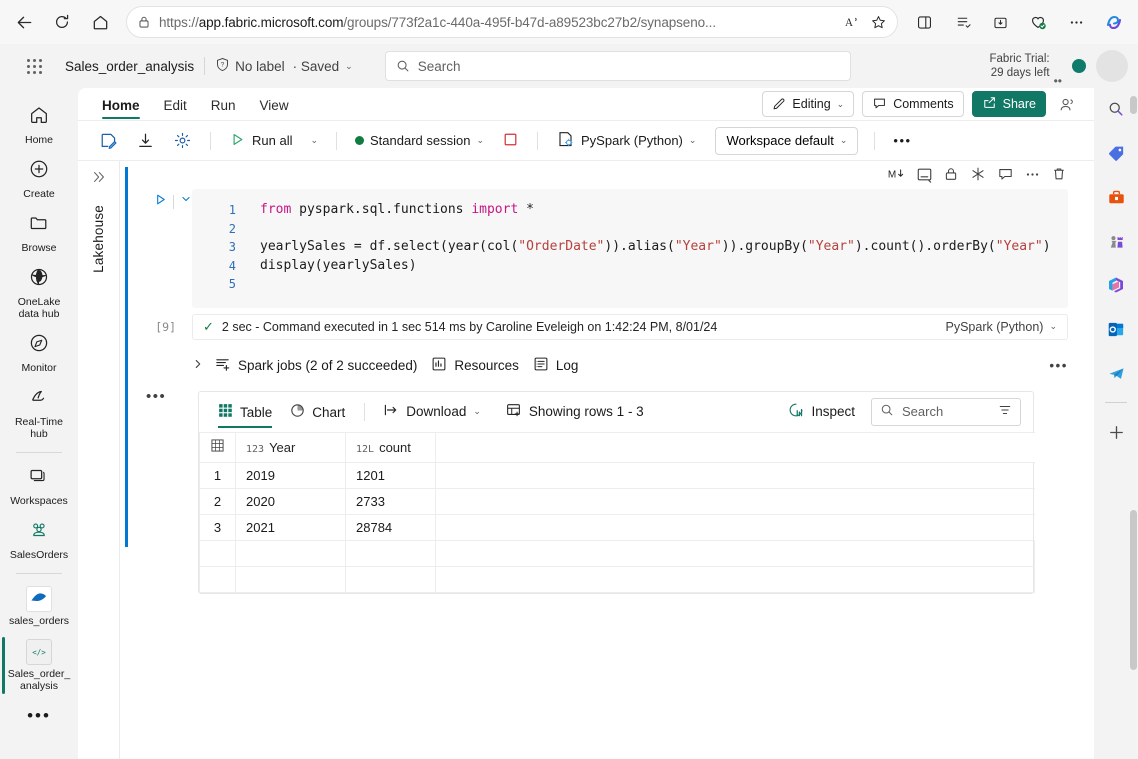 The width and height of the screenshot is (1138, 759). What do you see at coordinates (555, 365) in the screenshot?
I see `log-button: Log` at bounding box center [555, 365].